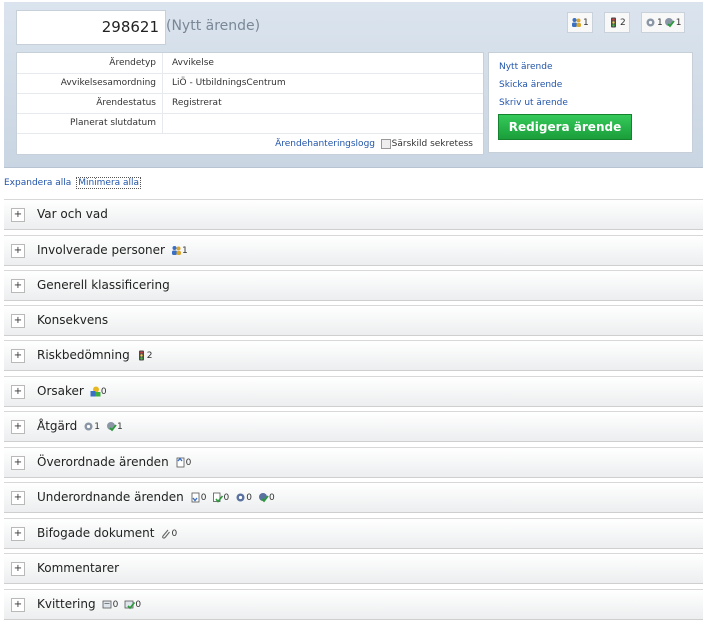 The height and width of the screenshot is (629, 703). I want to click on section-orsaker: + Orsaker 0, so click(353, 391).